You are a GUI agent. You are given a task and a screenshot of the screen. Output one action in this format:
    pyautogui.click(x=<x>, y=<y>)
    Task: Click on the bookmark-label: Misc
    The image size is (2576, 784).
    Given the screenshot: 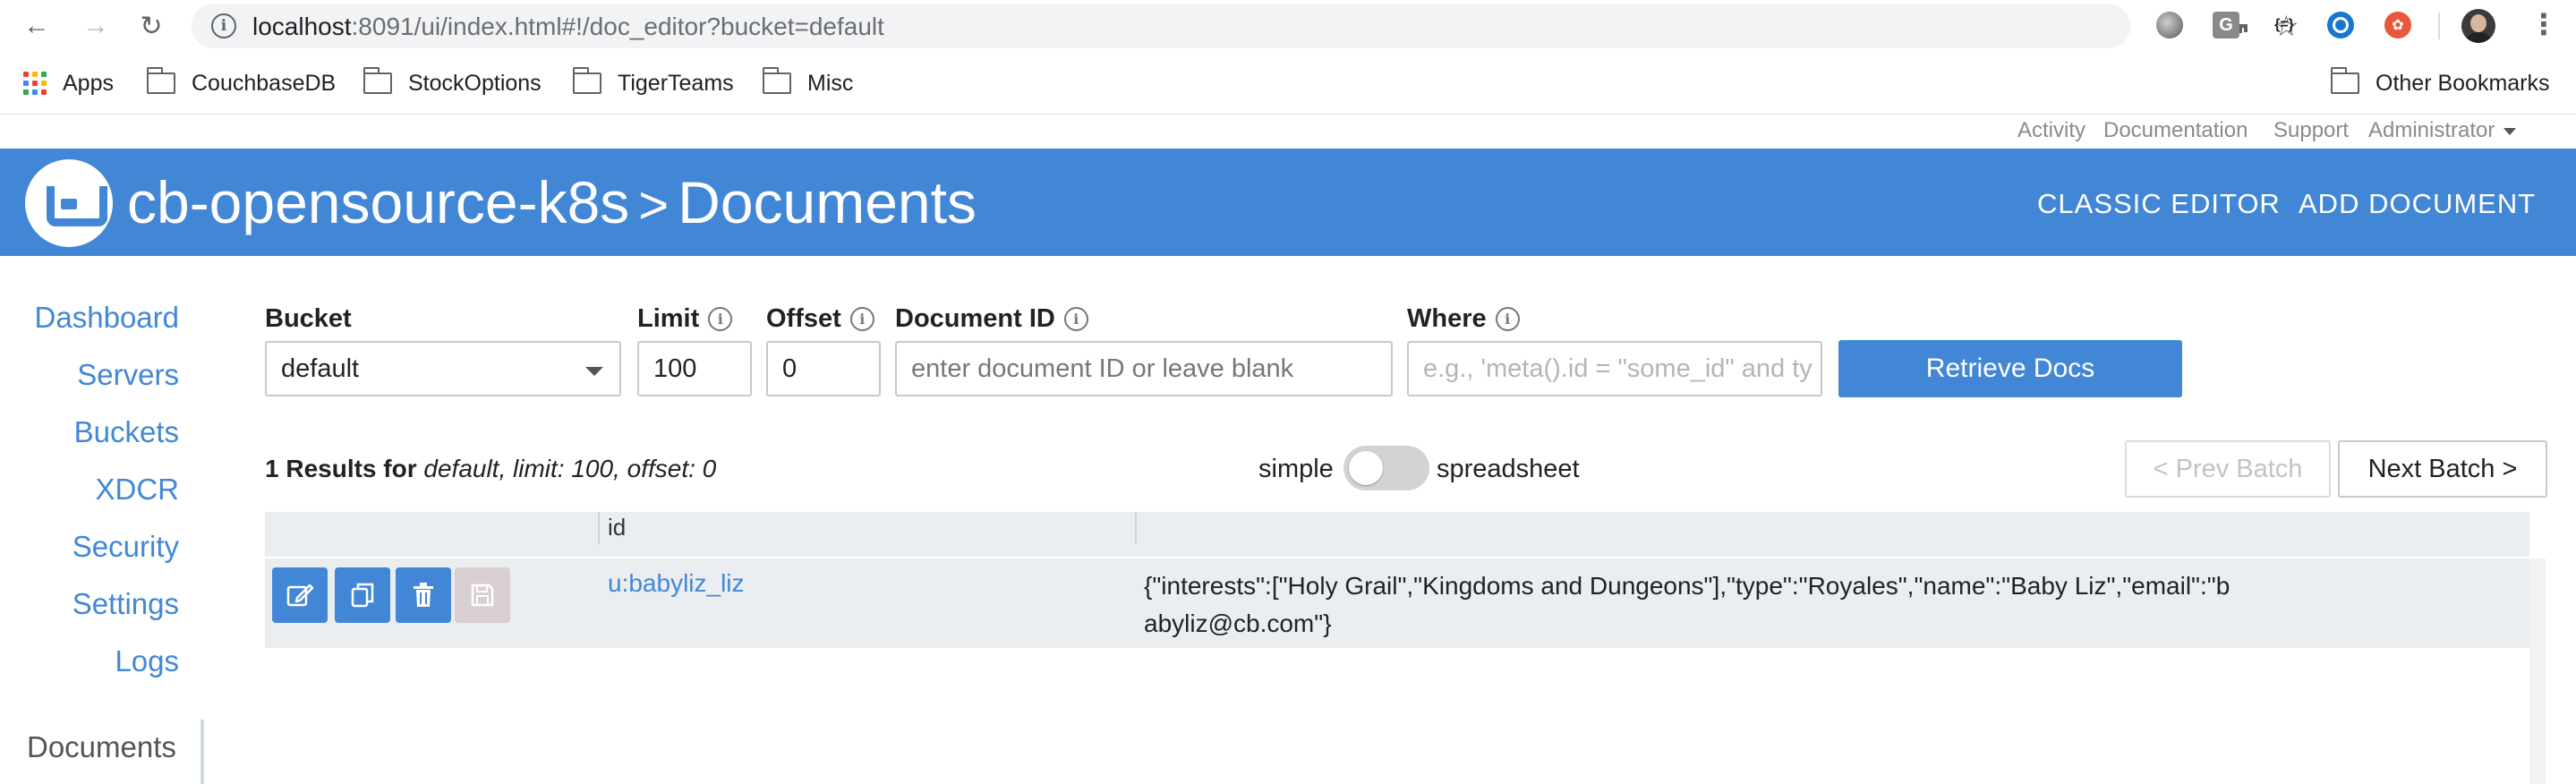 What is the action you would take?
    pyautogui.click(x=830, y=83)
    